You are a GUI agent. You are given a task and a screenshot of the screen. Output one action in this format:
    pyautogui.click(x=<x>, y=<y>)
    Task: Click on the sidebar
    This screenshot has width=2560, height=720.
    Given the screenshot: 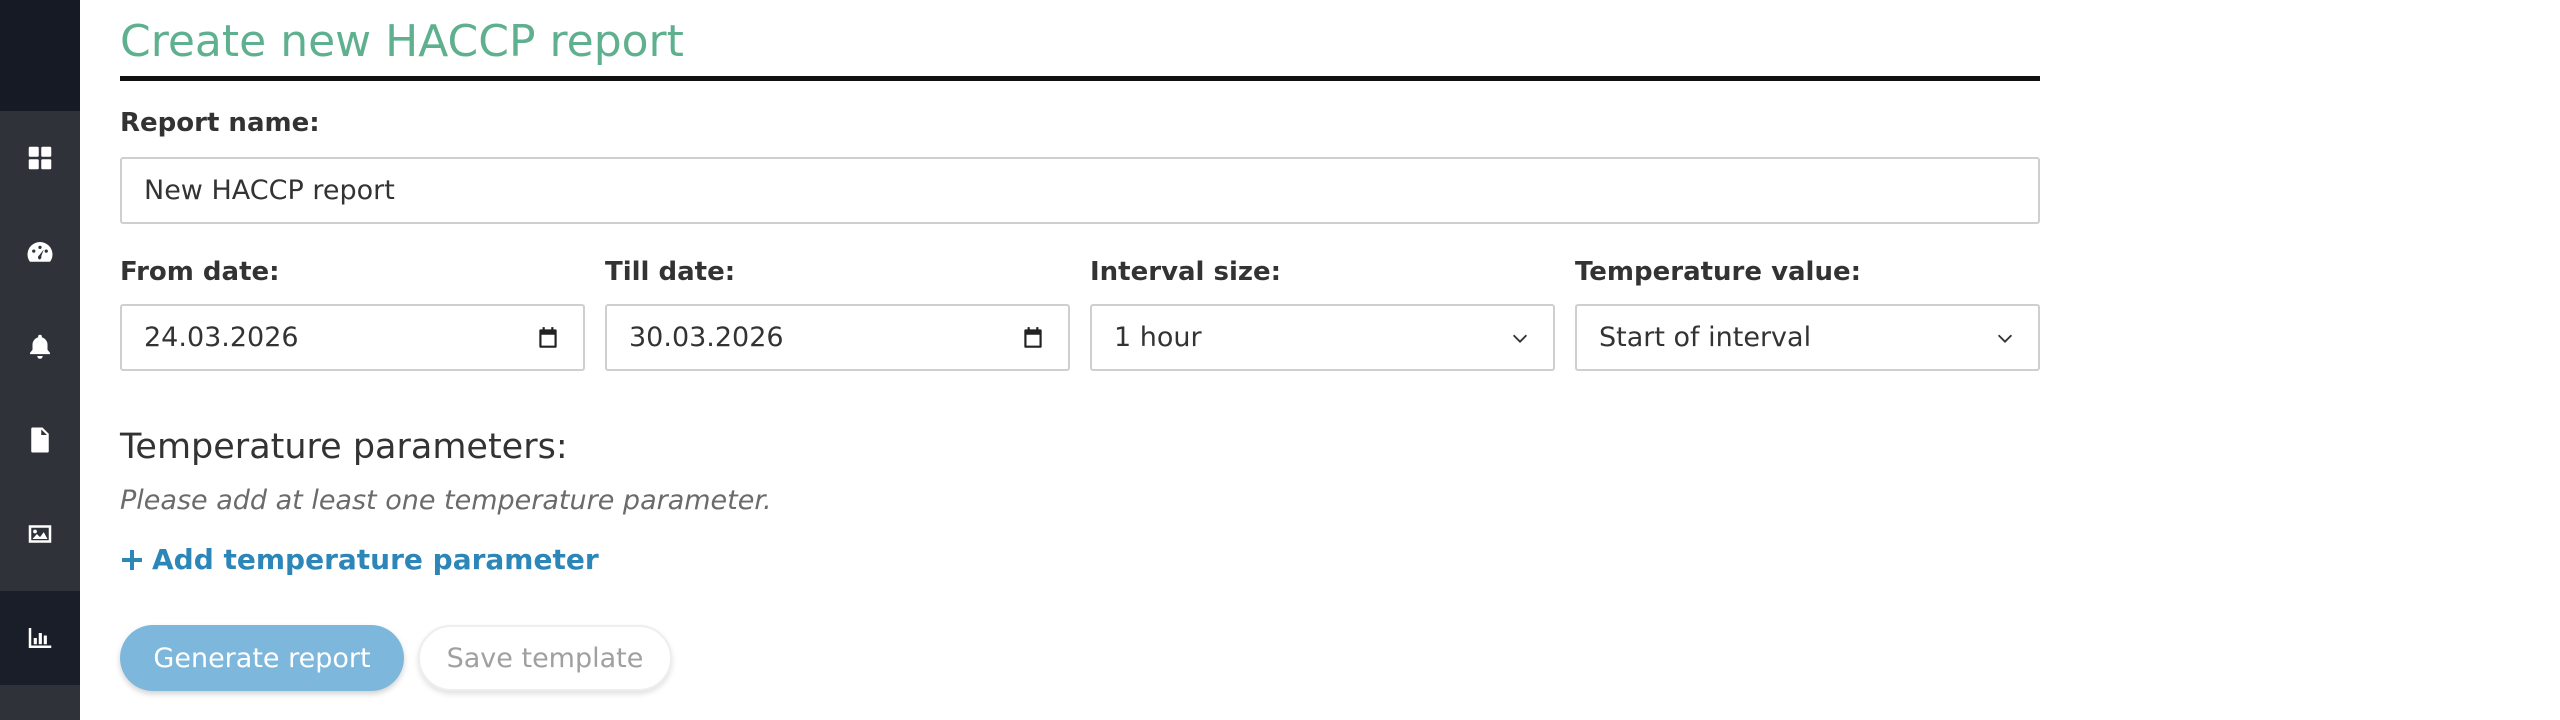 What is the action you would take?
    pyautogui.click(x=40, y=360)
    